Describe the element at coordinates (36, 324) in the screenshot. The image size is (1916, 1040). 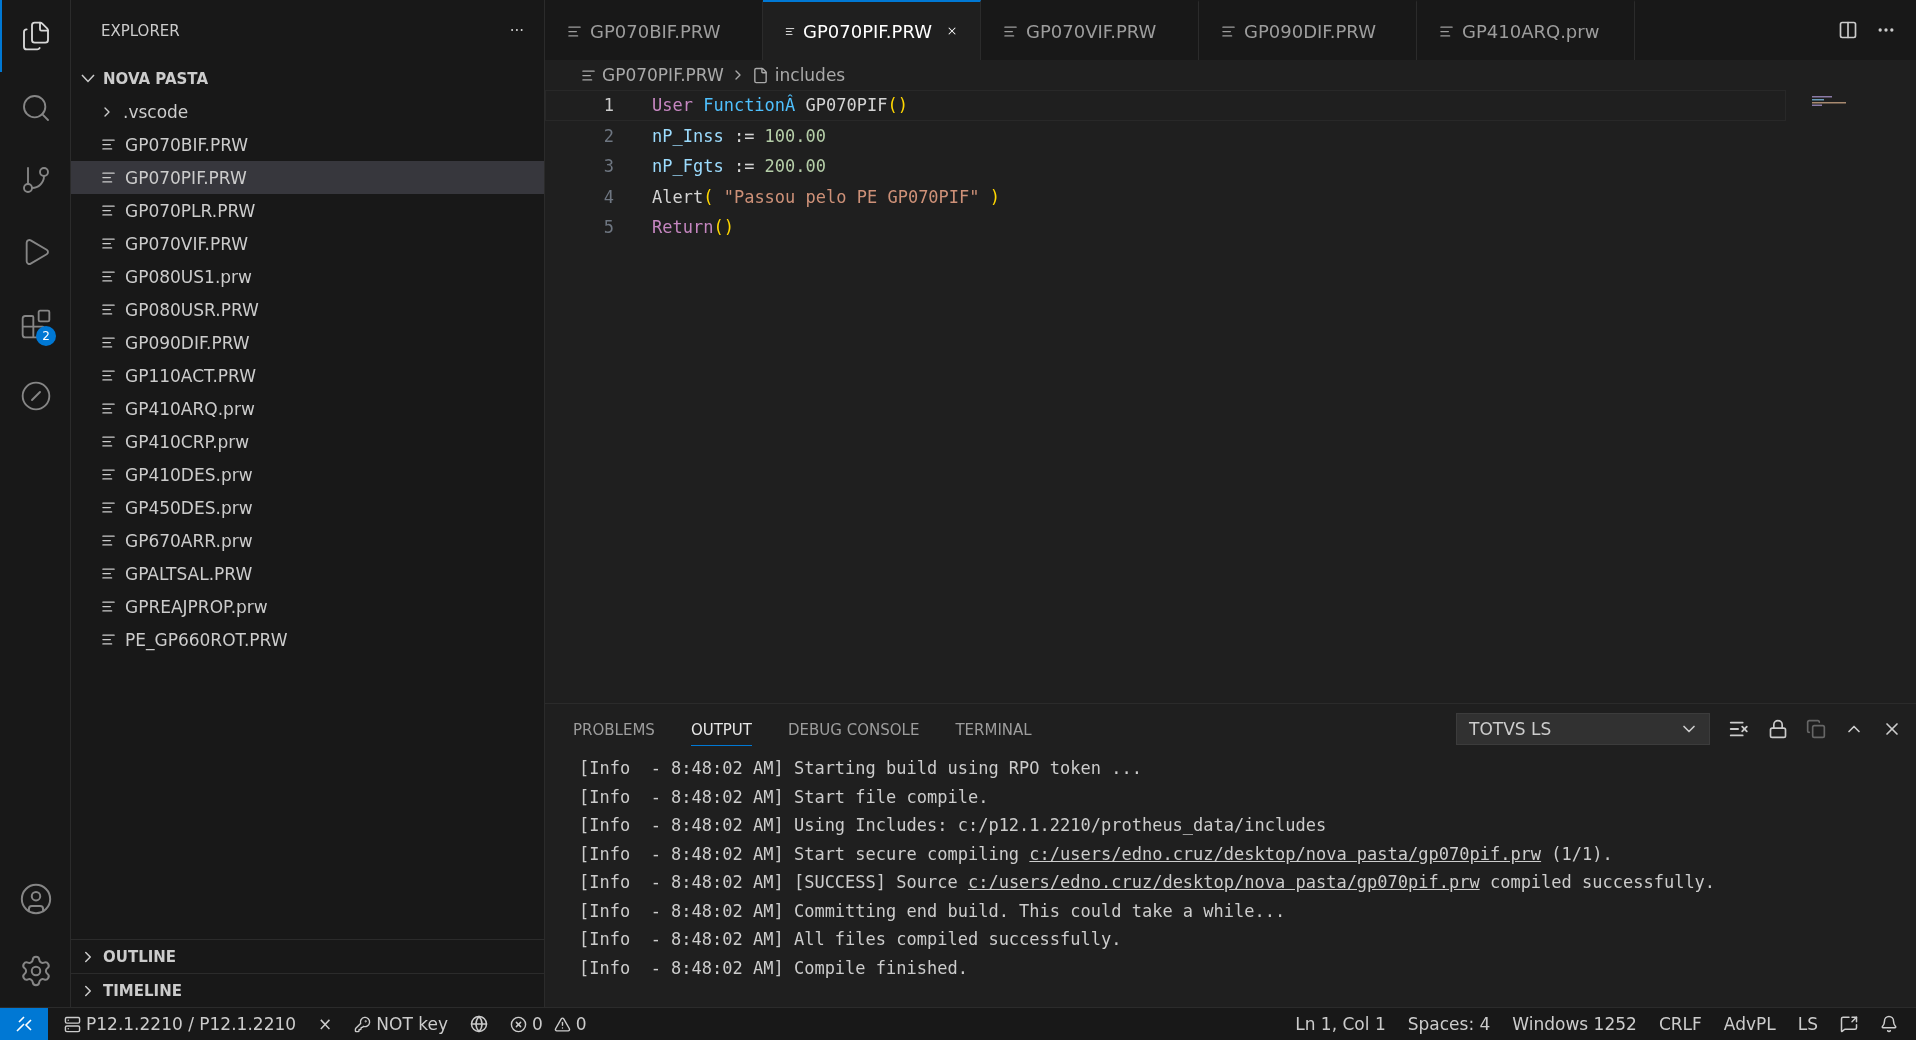
I see `blocks-icon` at that location.